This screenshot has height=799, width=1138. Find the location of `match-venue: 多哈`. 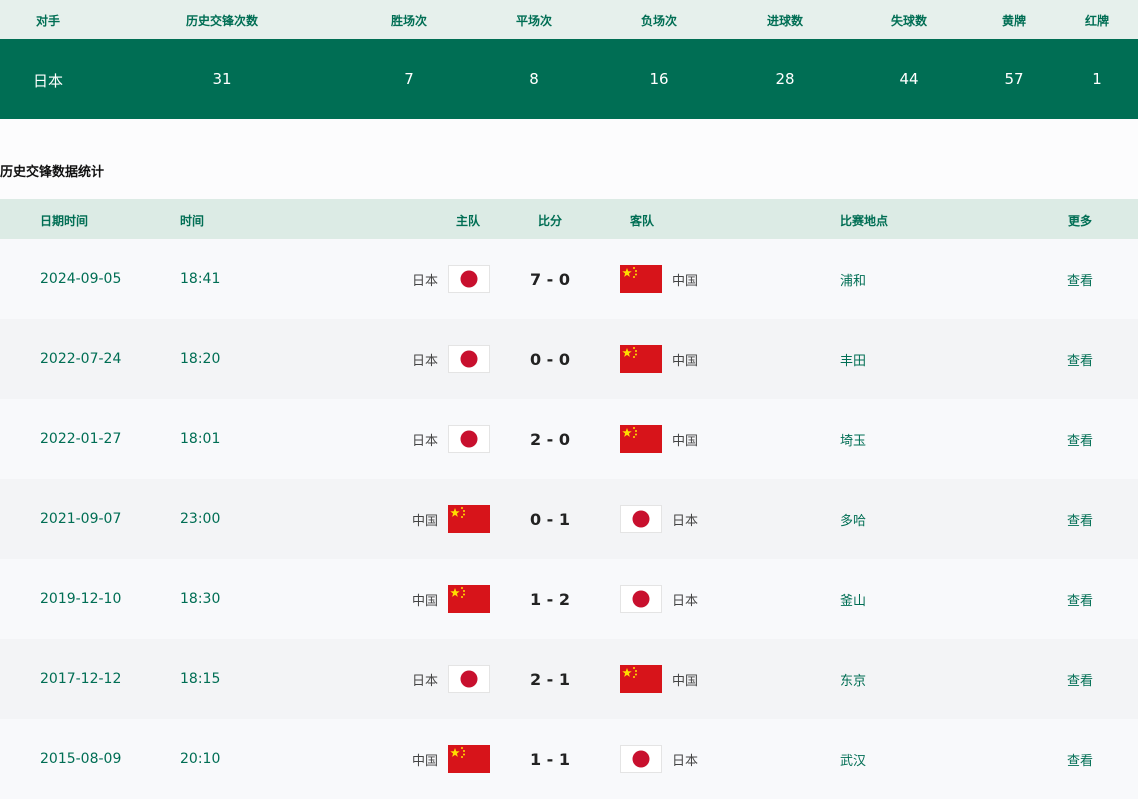

match-venue: 多哈 is located at coordinates (853, 521).